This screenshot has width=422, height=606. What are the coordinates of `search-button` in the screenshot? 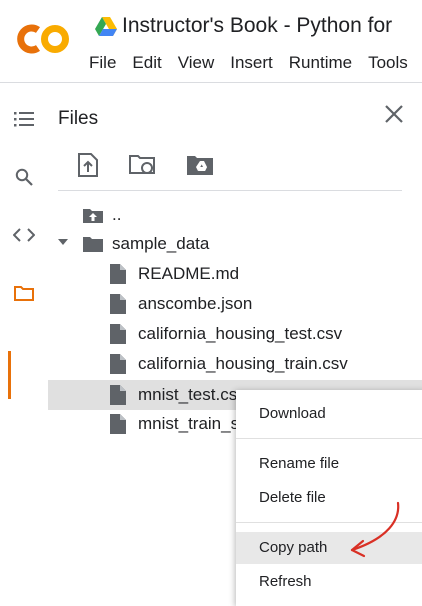 It's located at (24, 177).